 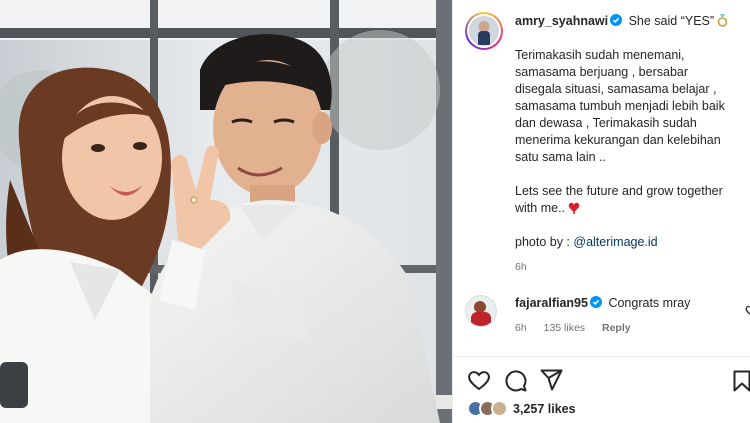 What do you see at coordinates (481, 311) in the screenshot?
I see `commenter-avatar` at bounding box center [481, 311].